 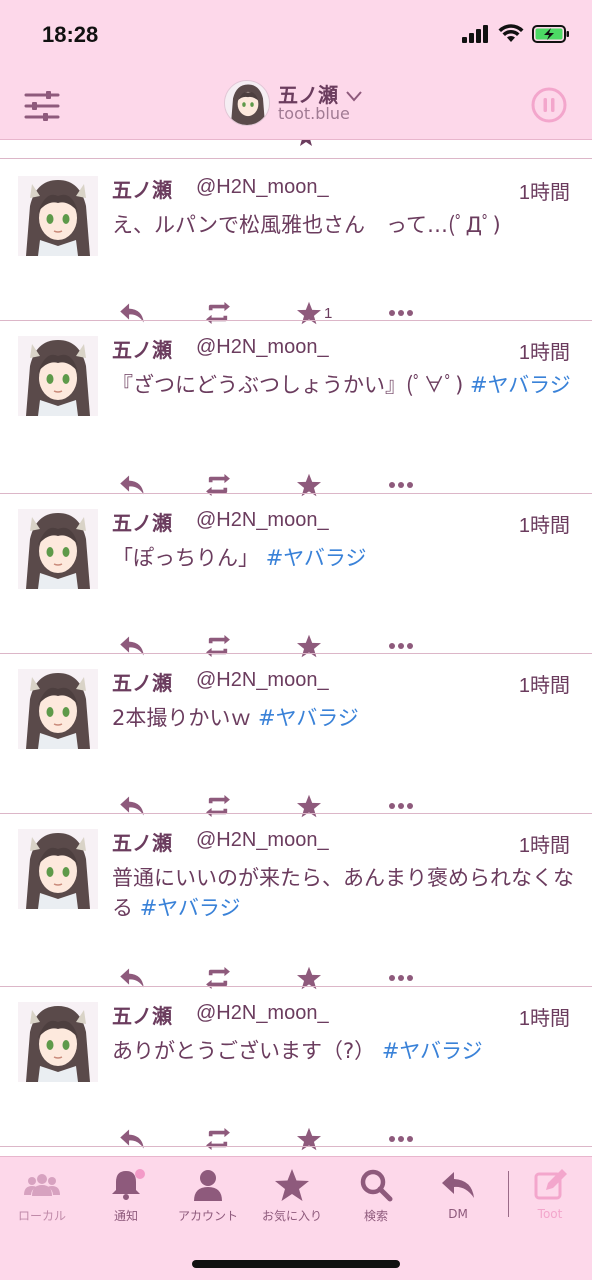 I want to click on wifi-icon, so click(x=511, y=33).